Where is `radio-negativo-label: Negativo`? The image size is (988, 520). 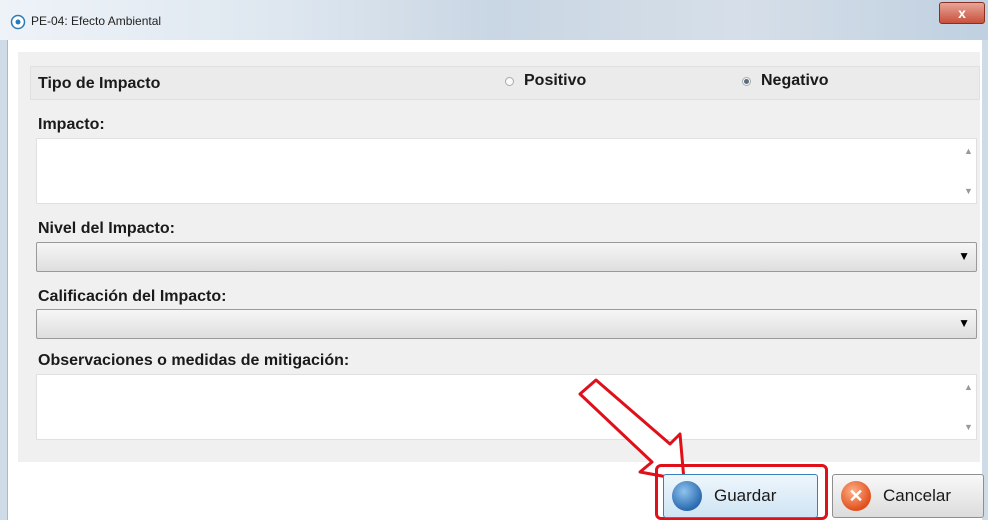 radio-negativo-label: Negativo is located at coordinates (795, 80).